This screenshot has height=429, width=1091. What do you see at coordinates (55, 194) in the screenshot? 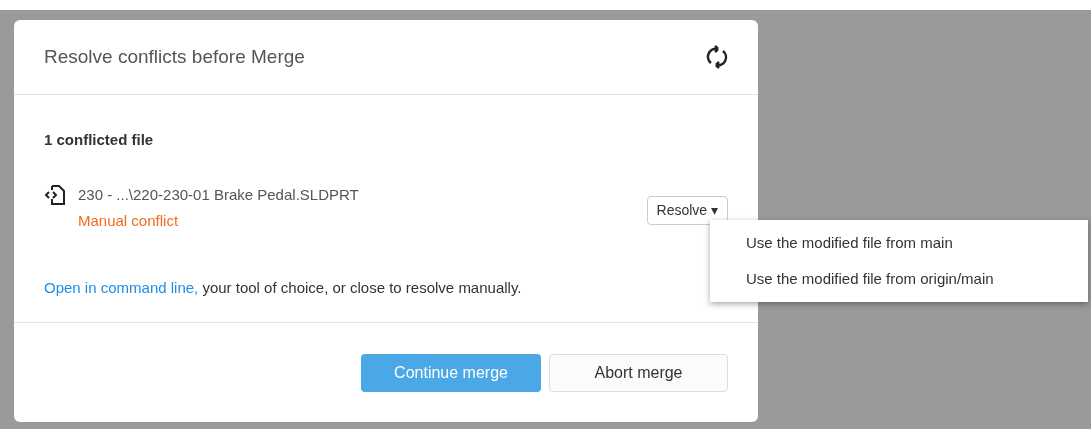
I see `code-file-icon` at bounding box center [55, 194].